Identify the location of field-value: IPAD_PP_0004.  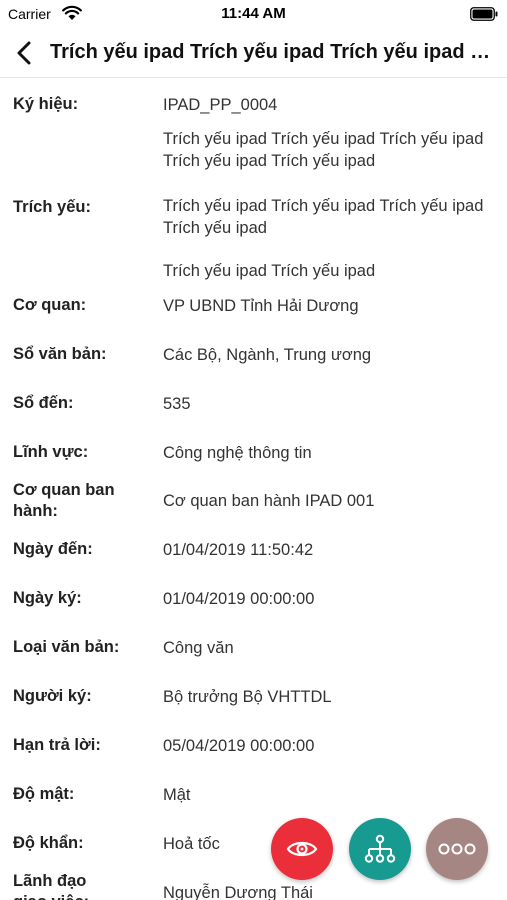
(220, 105).